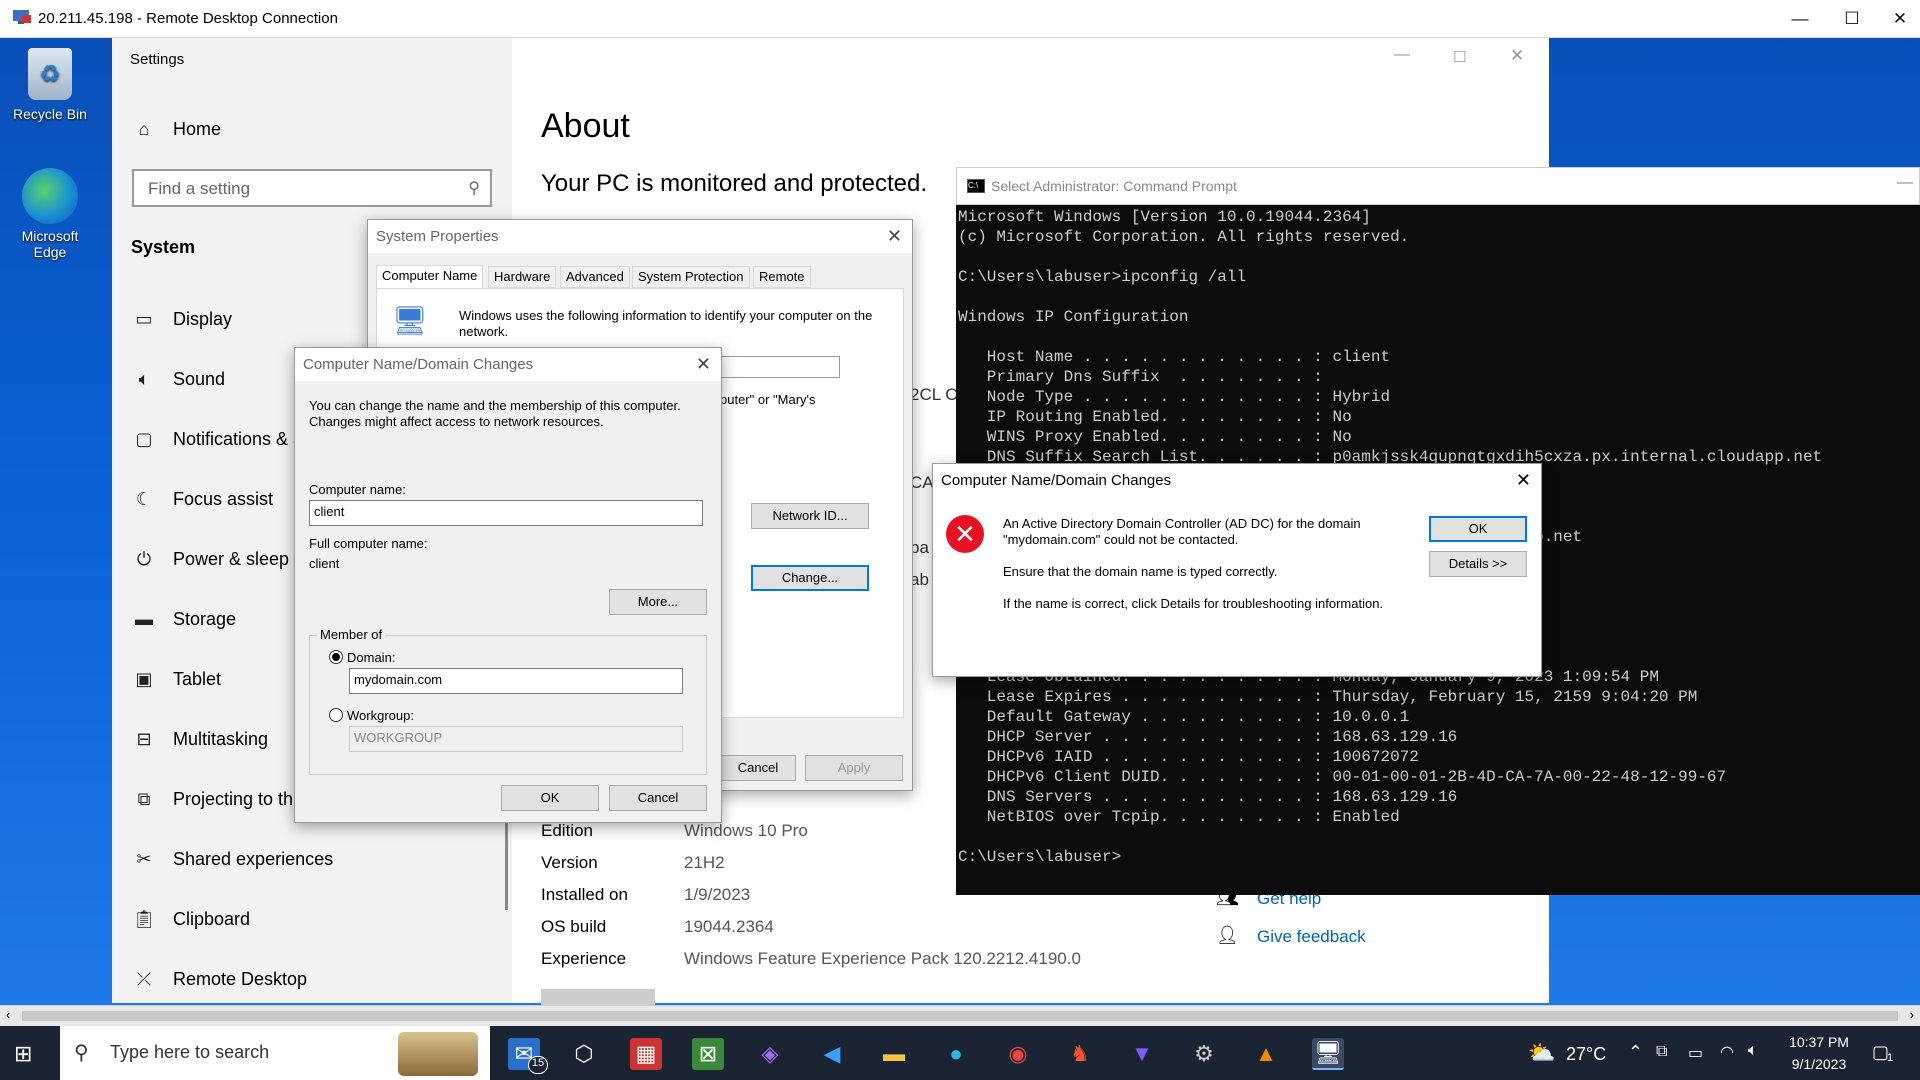  Describe the element at coordinates (1311, 937) in the screenshot. I see `give-feedback-link: Give feedback` at that location.